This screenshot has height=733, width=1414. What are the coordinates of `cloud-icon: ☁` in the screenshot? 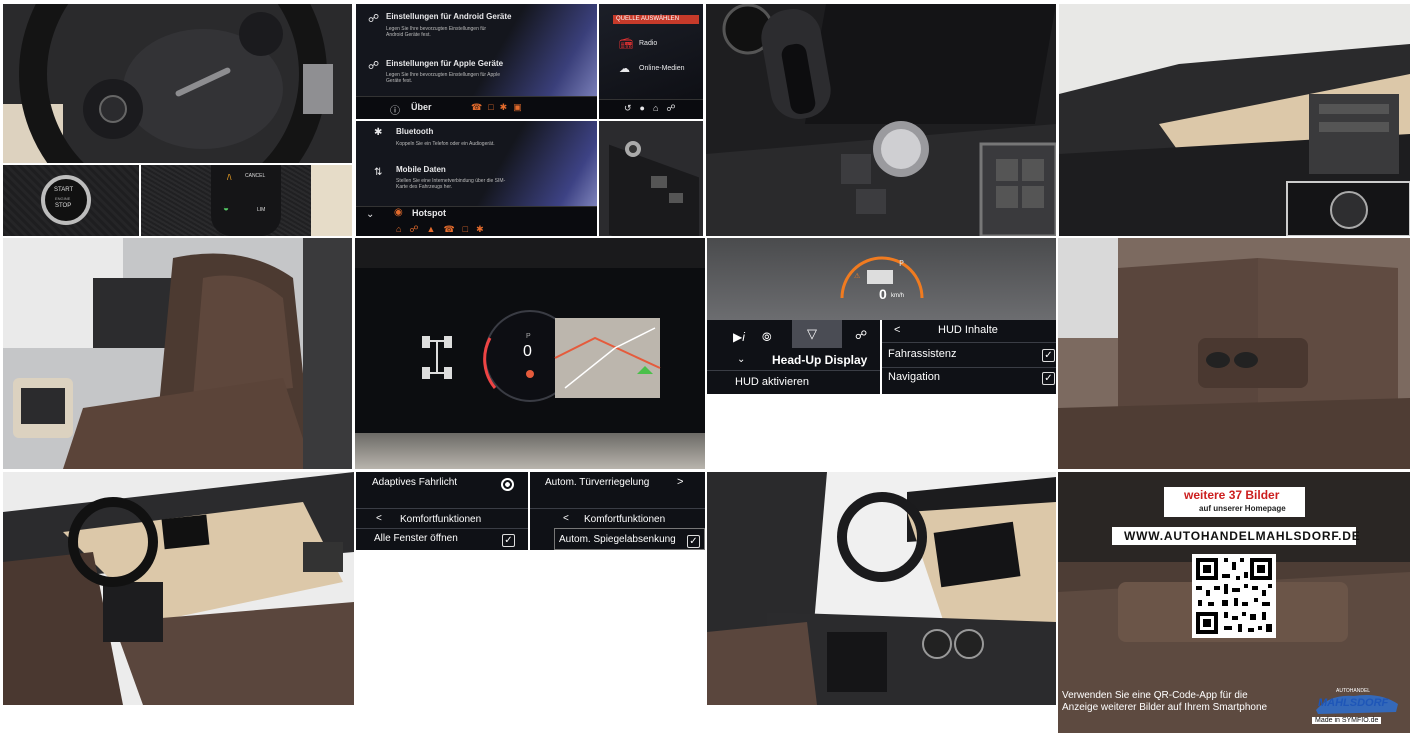 It's located at (624, 69).